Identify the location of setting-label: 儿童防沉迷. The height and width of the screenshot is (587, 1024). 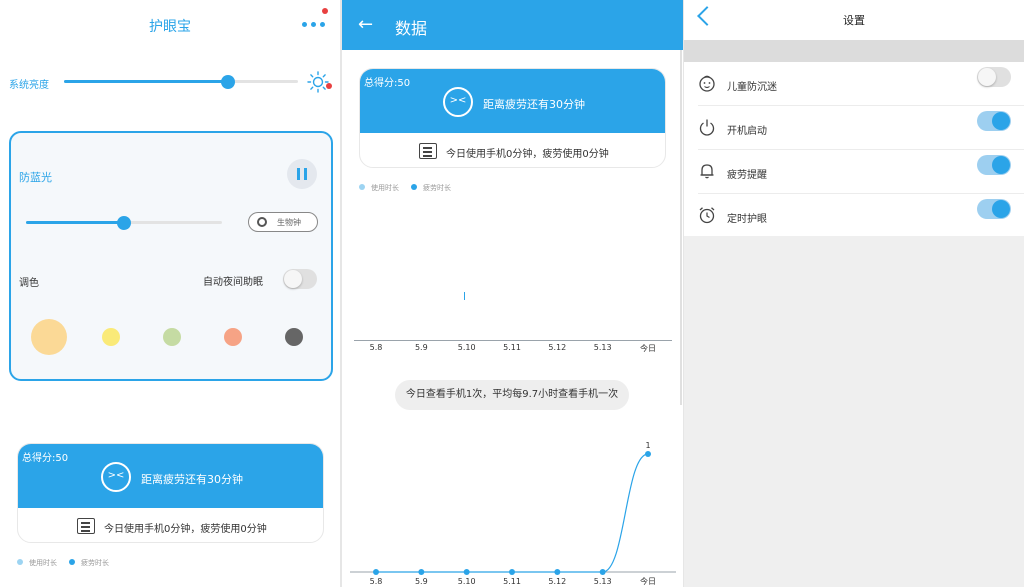
(752, 87).